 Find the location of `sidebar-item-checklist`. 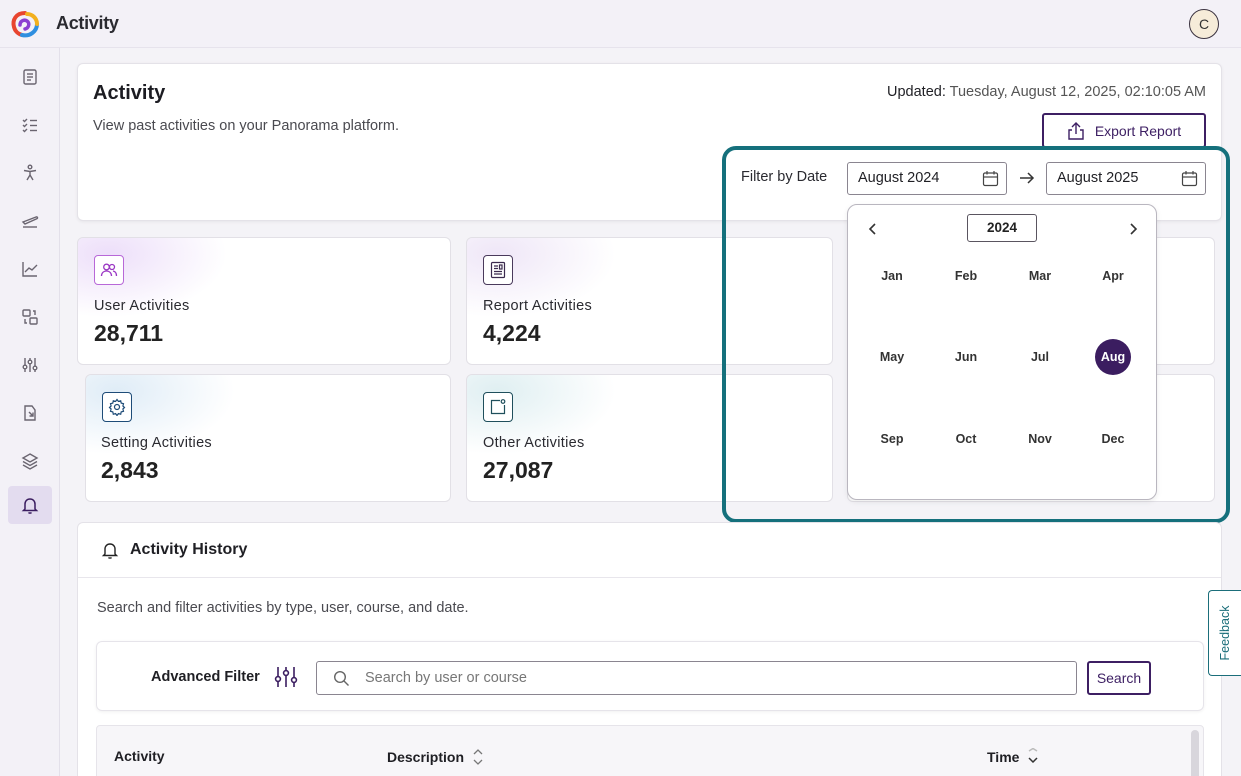

sidebar-item-checklist is located at coordinates (30, 125).